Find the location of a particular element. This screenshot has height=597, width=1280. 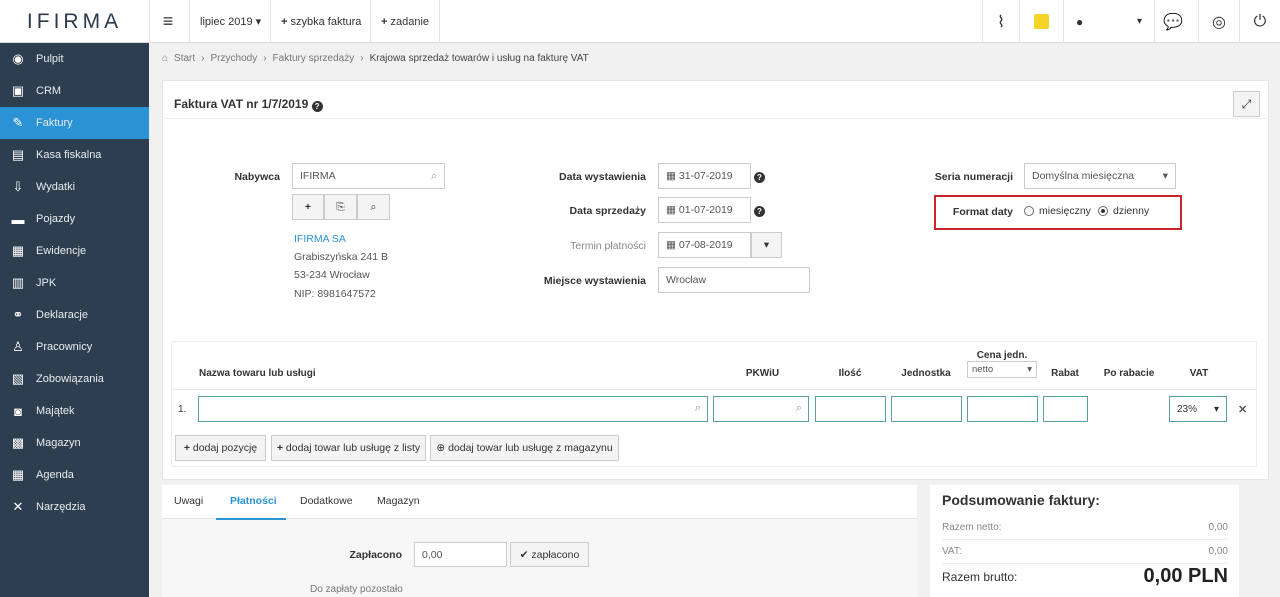

add-from-list-button: + dodaj towar lub usługę z listy is located at coordinates (348, 448).